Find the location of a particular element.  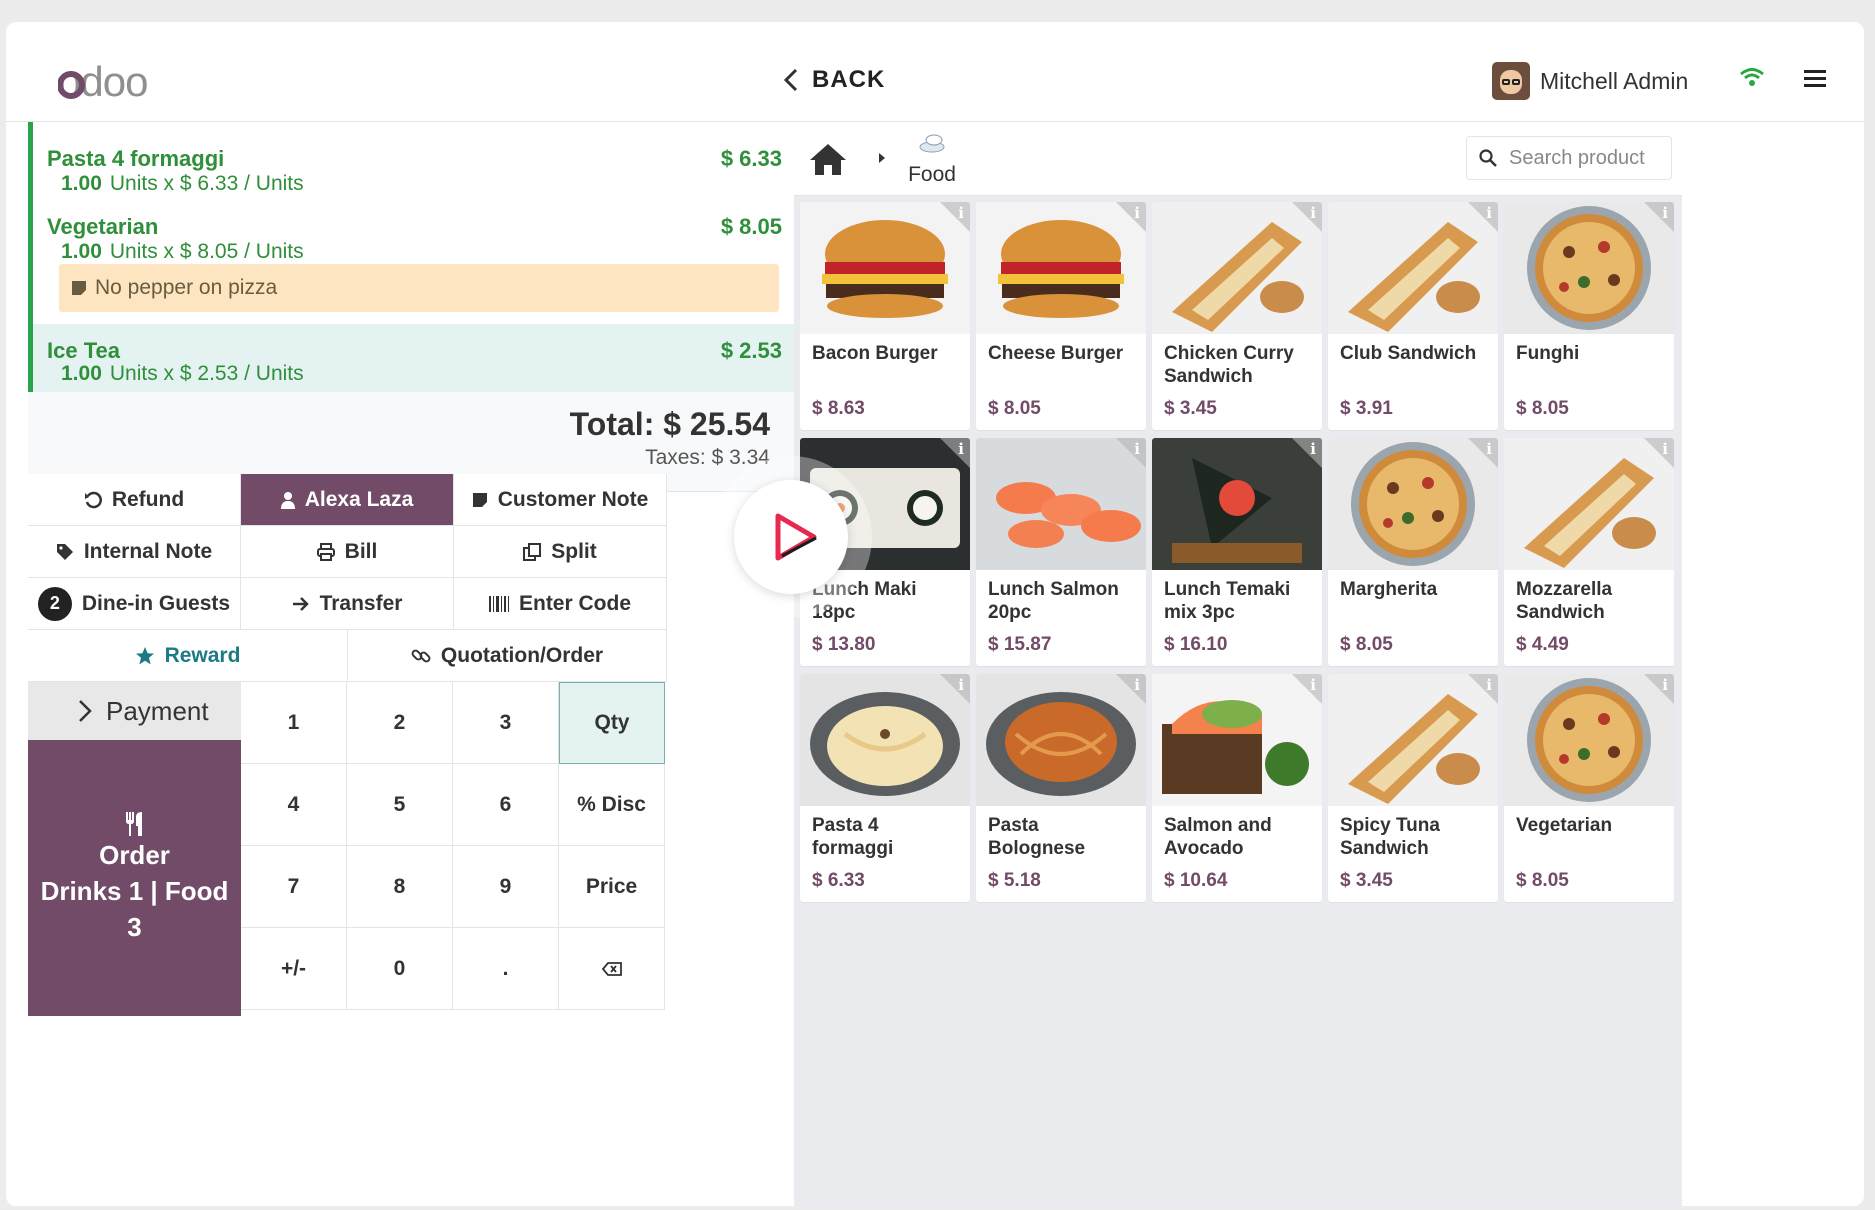

product-name: Chicken Curry Sandwich is located at coordinates (1229, 365).